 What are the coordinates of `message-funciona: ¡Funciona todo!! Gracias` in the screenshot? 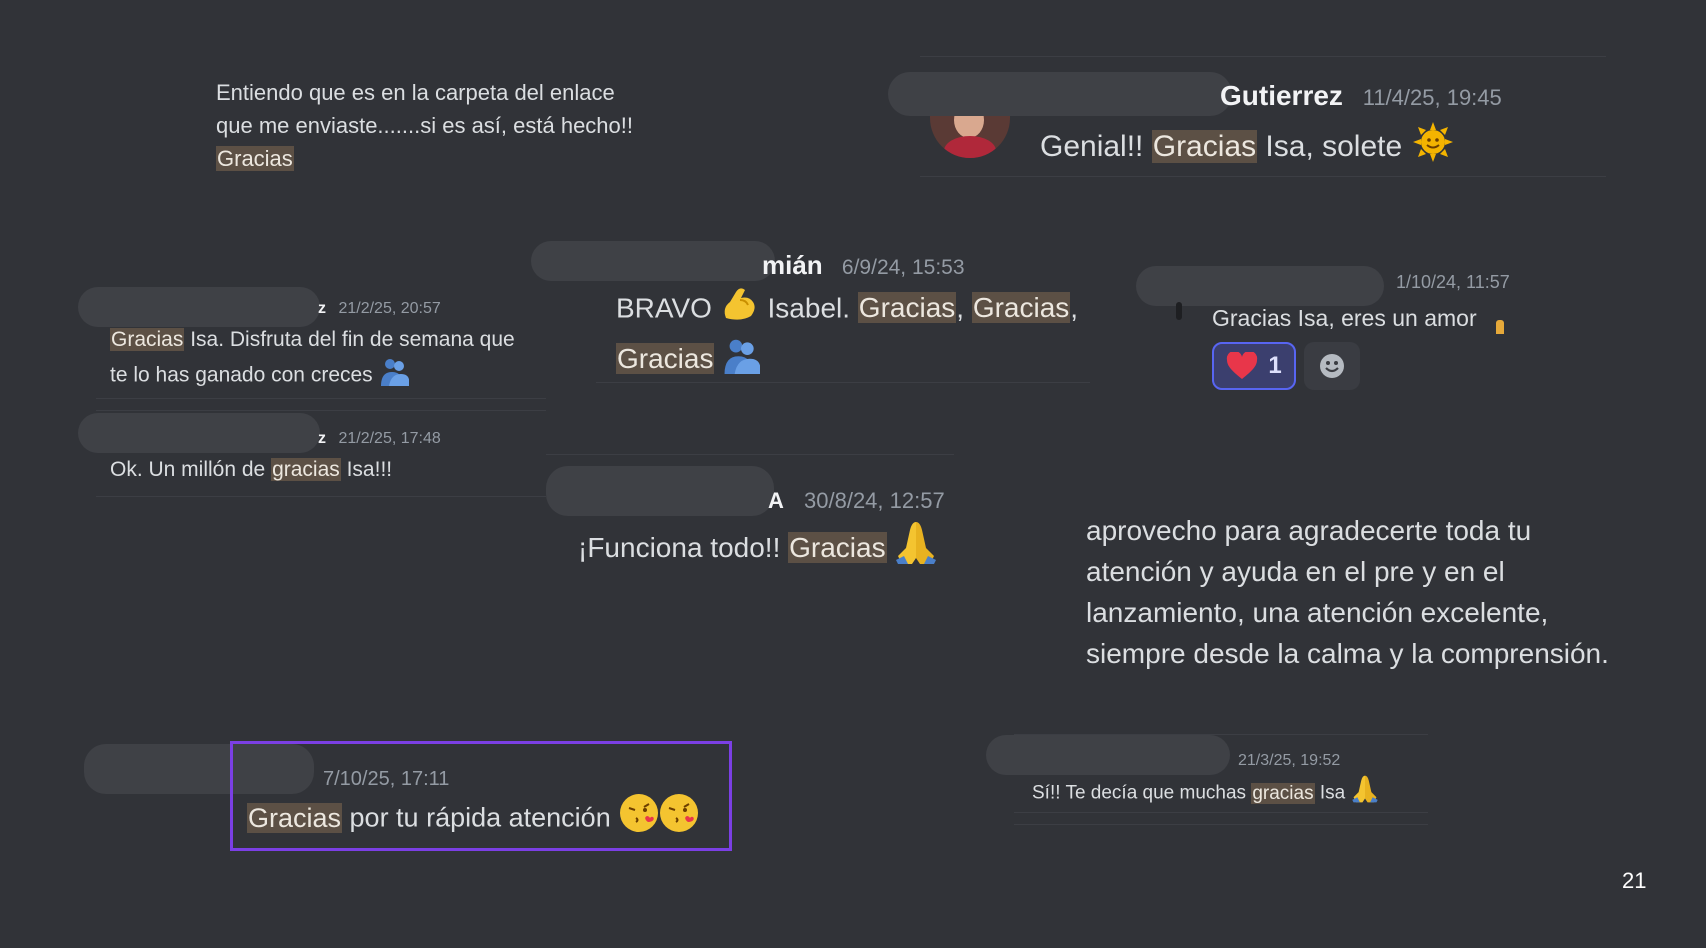 It's located at (758, 549).